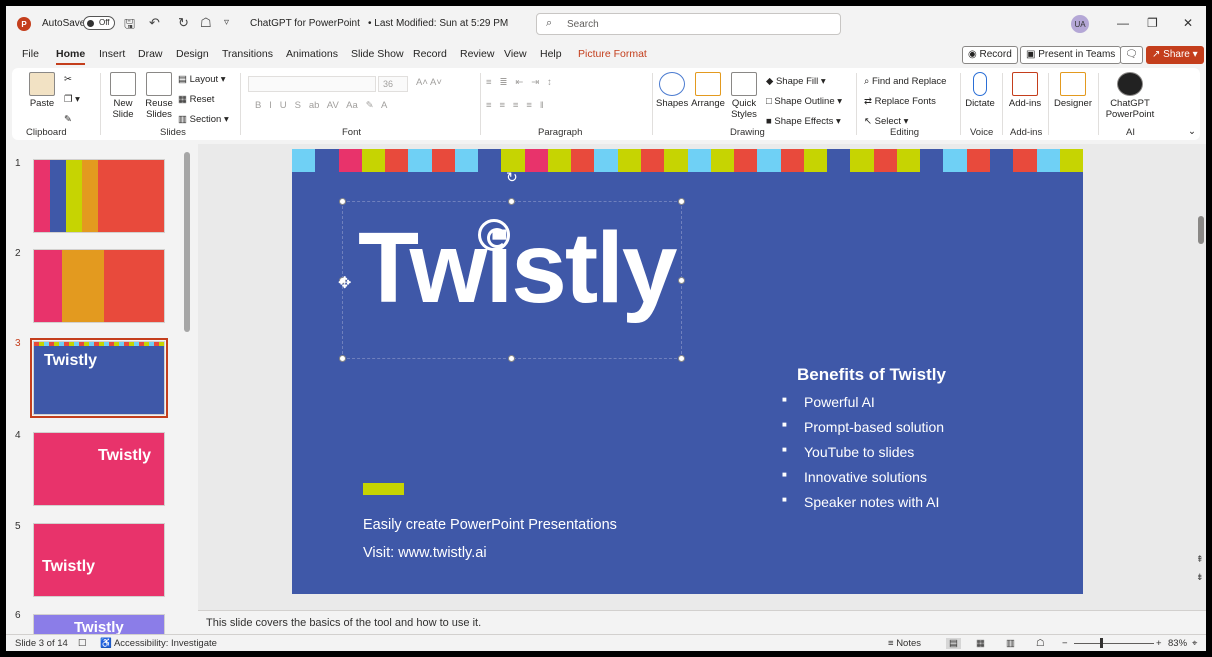 This screenshot has width=1212, height=657. I want to click on ai-group-label: AI, so click(1130, 132).